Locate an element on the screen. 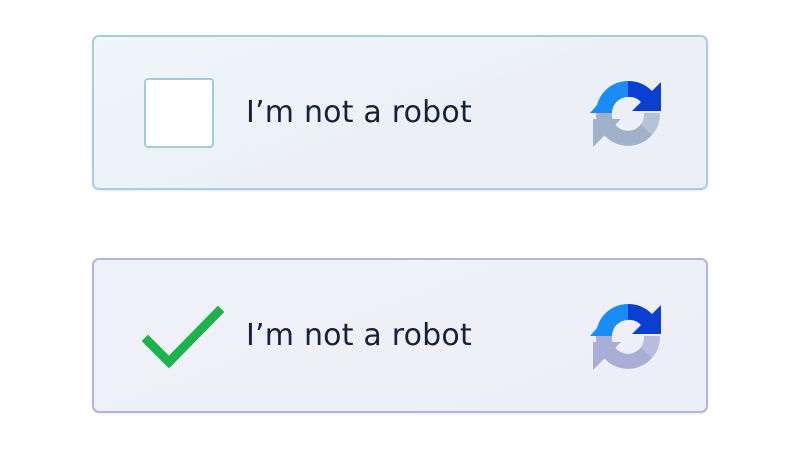 The image size is (800, 450). checkmark-icon is located at coordinates (183, 339).